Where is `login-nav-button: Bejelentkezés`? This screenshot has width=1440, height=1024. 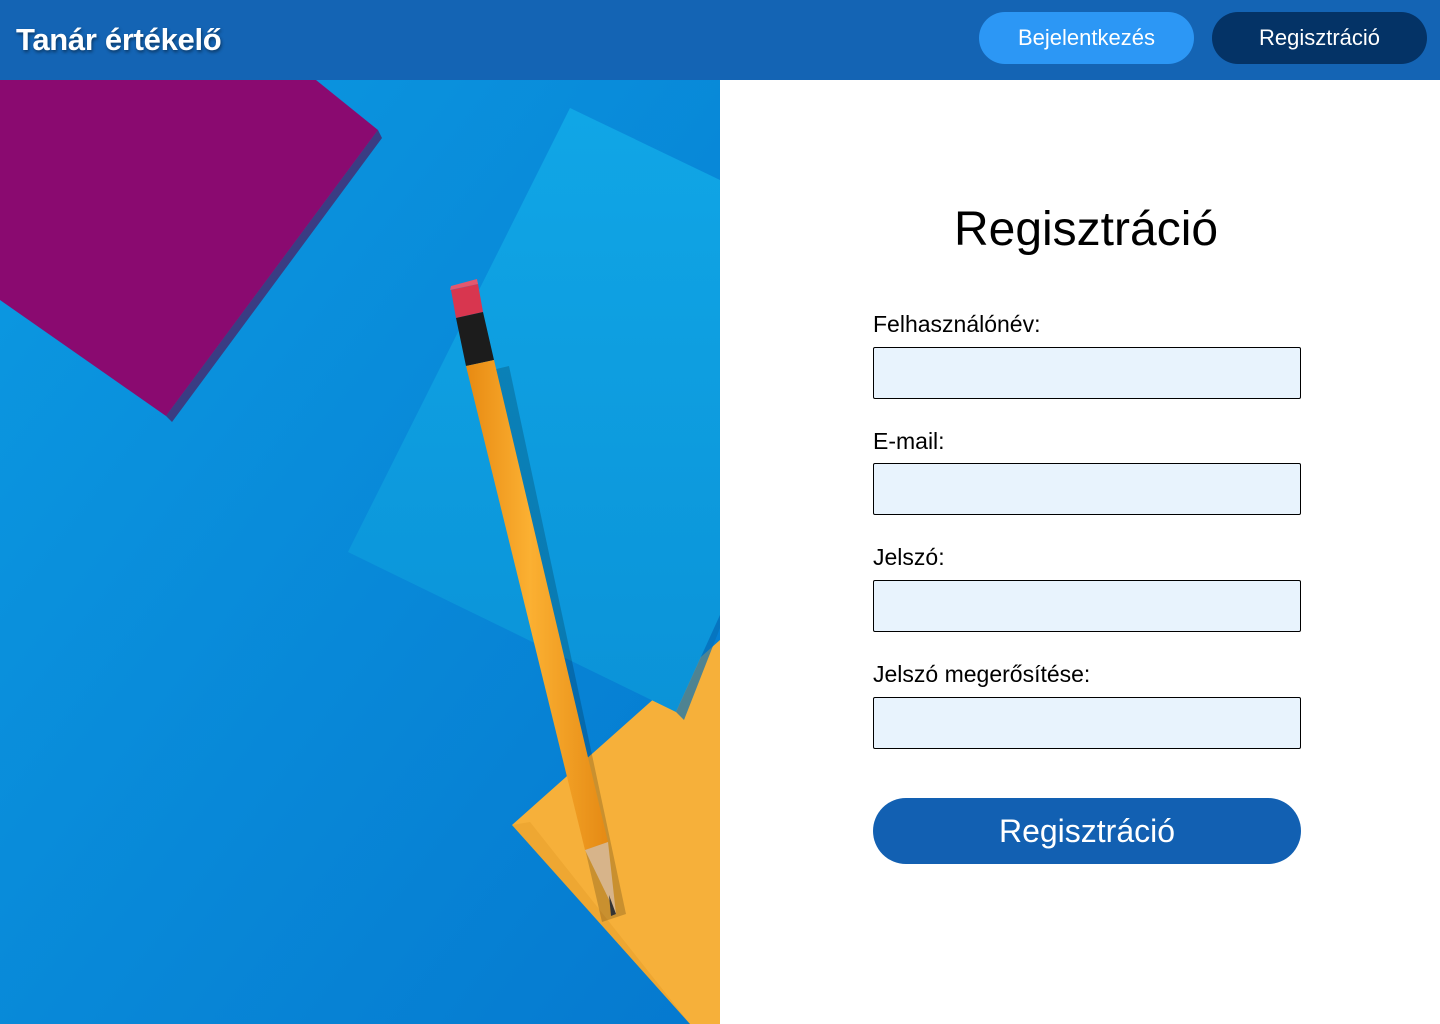
login-nav-button: Bejelentkezés is located at coordinates (1086, 38).